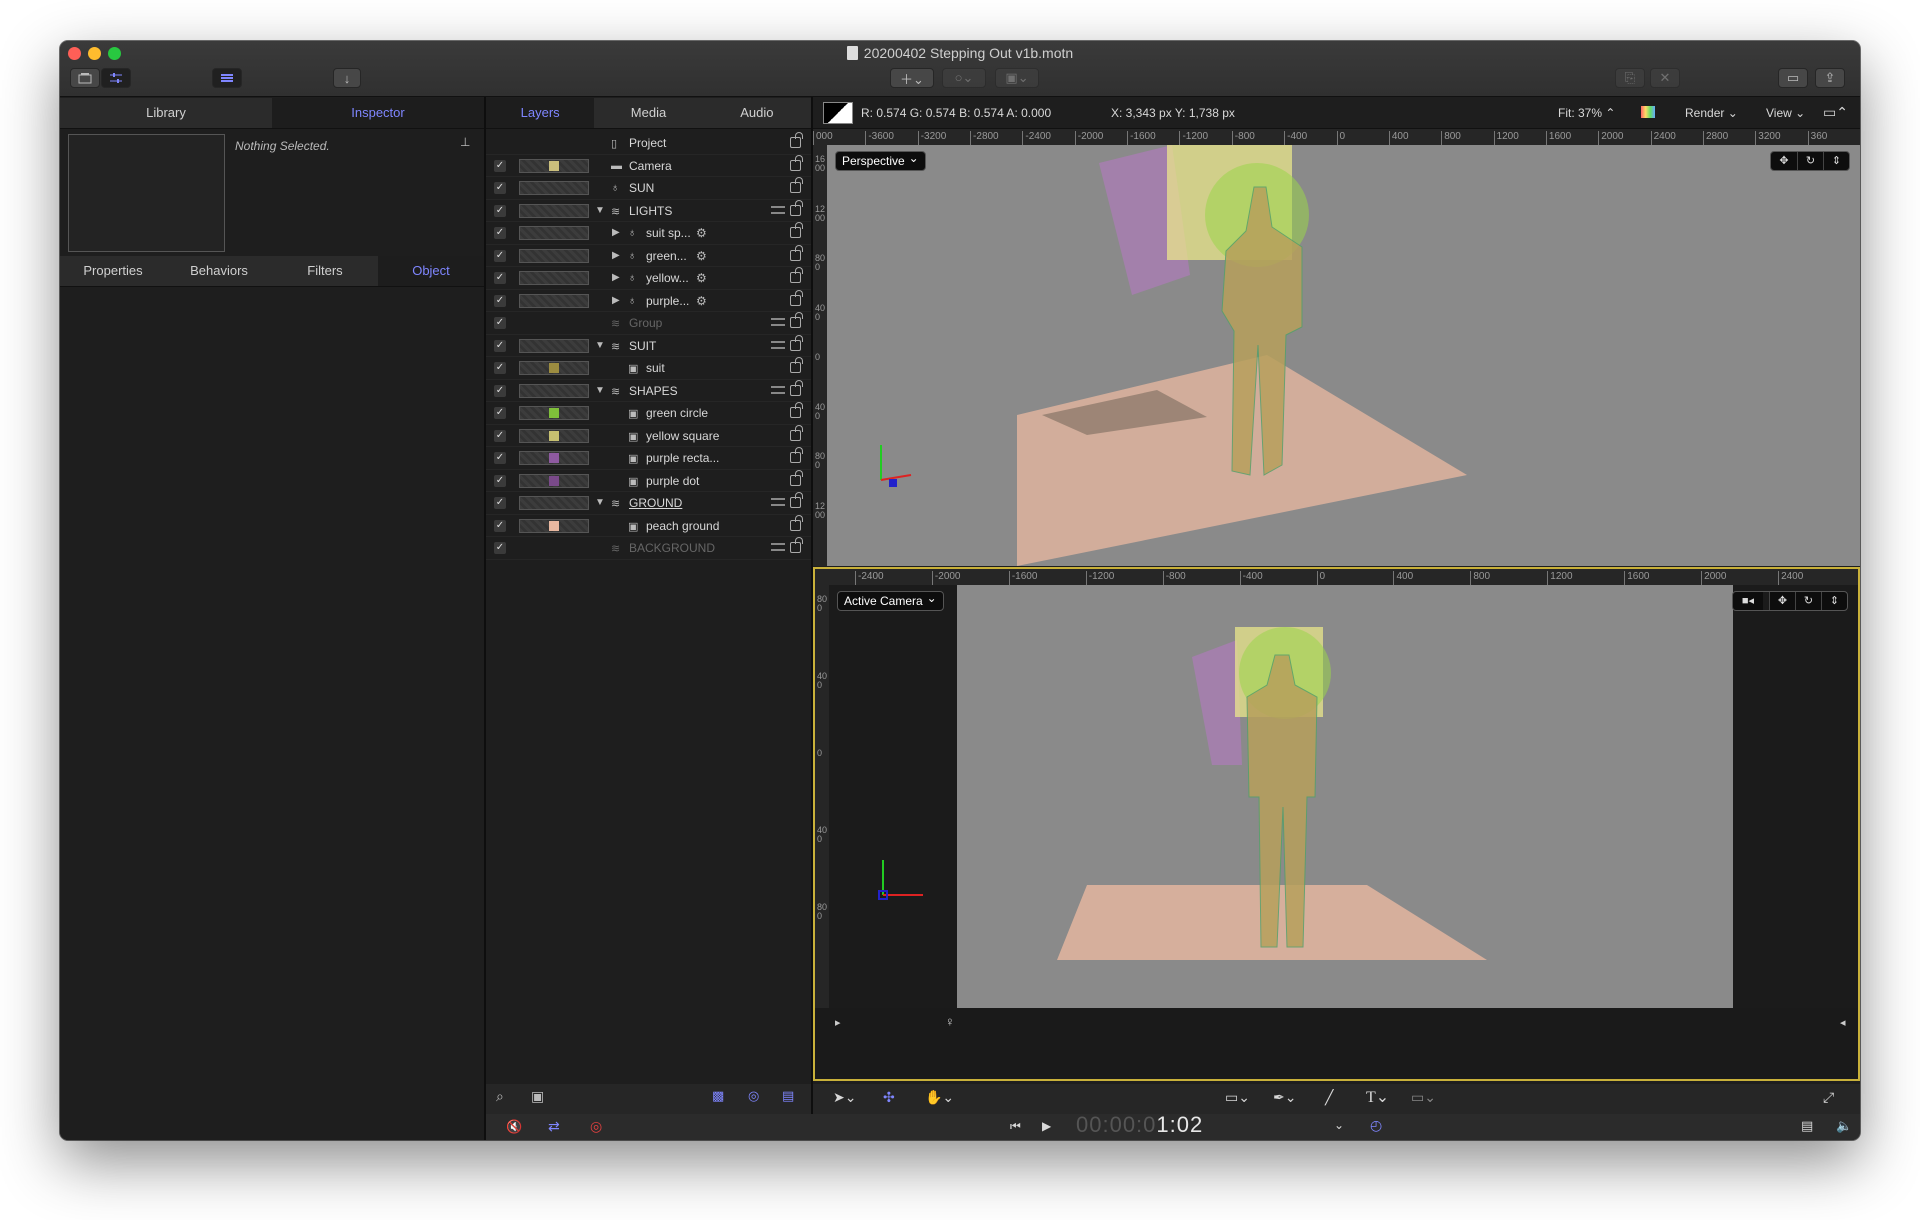 This screenshot has width=1920, height=1220. I want to click on mini-timeline: ▸ ♀ ◂, so click(1336, 1025).